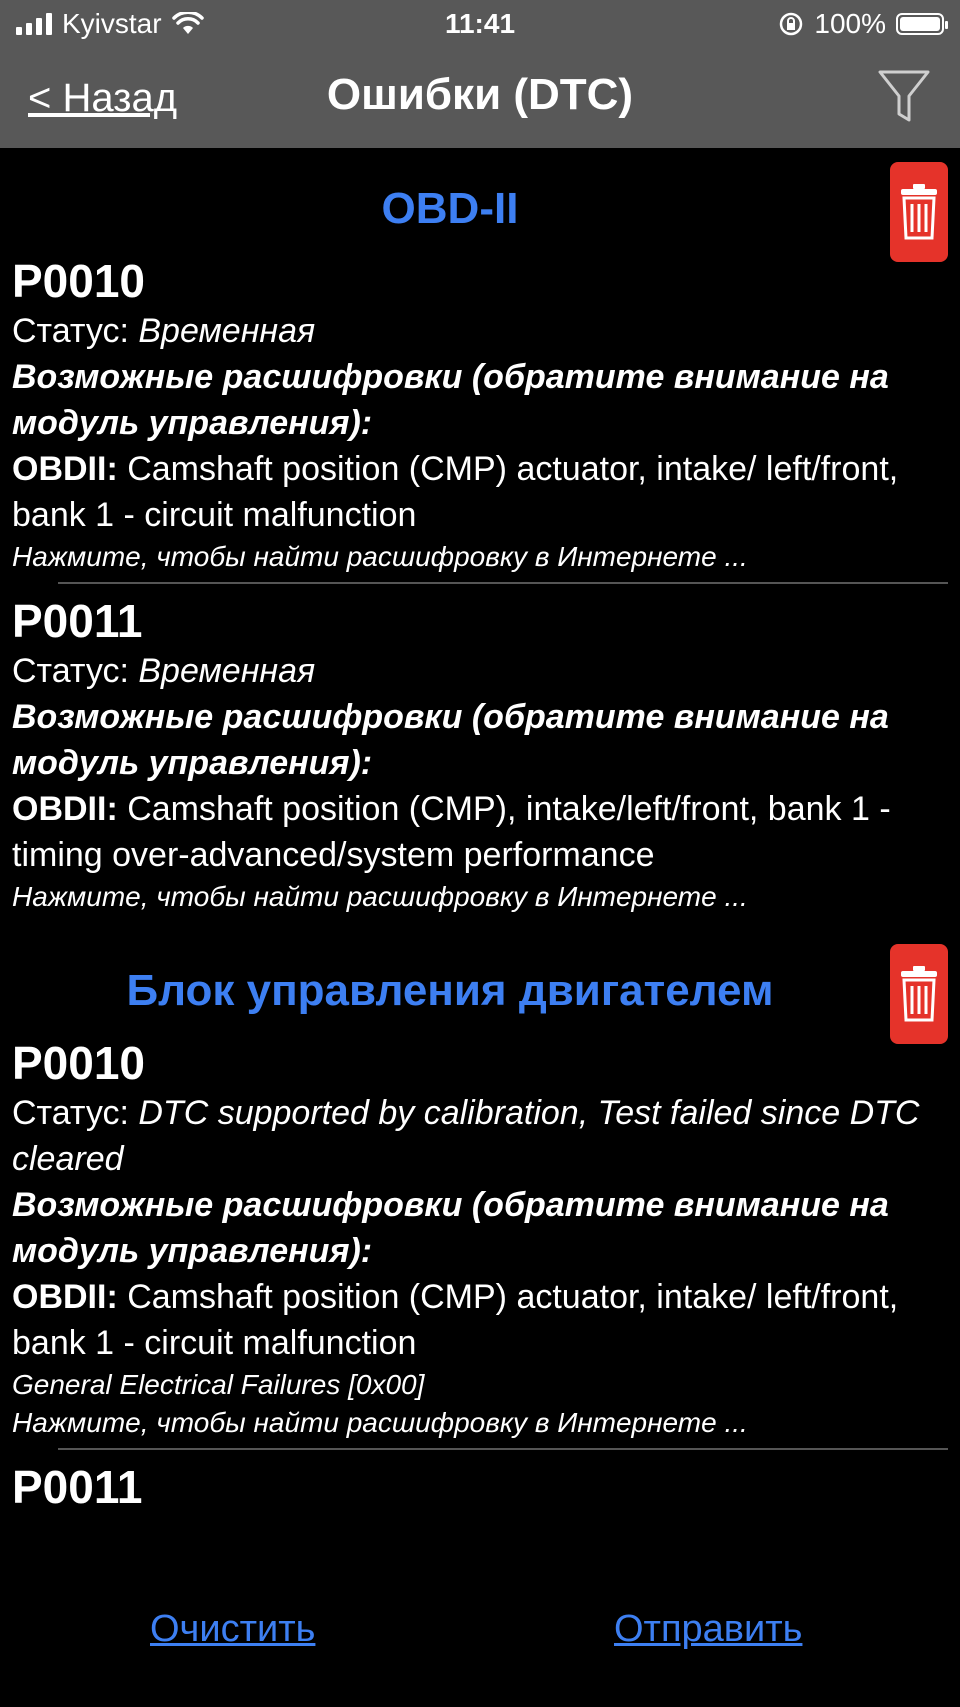 The width and height of the screenshot is (960, 1707). I want to click on orientation-lock-icon, so click(791, 24).